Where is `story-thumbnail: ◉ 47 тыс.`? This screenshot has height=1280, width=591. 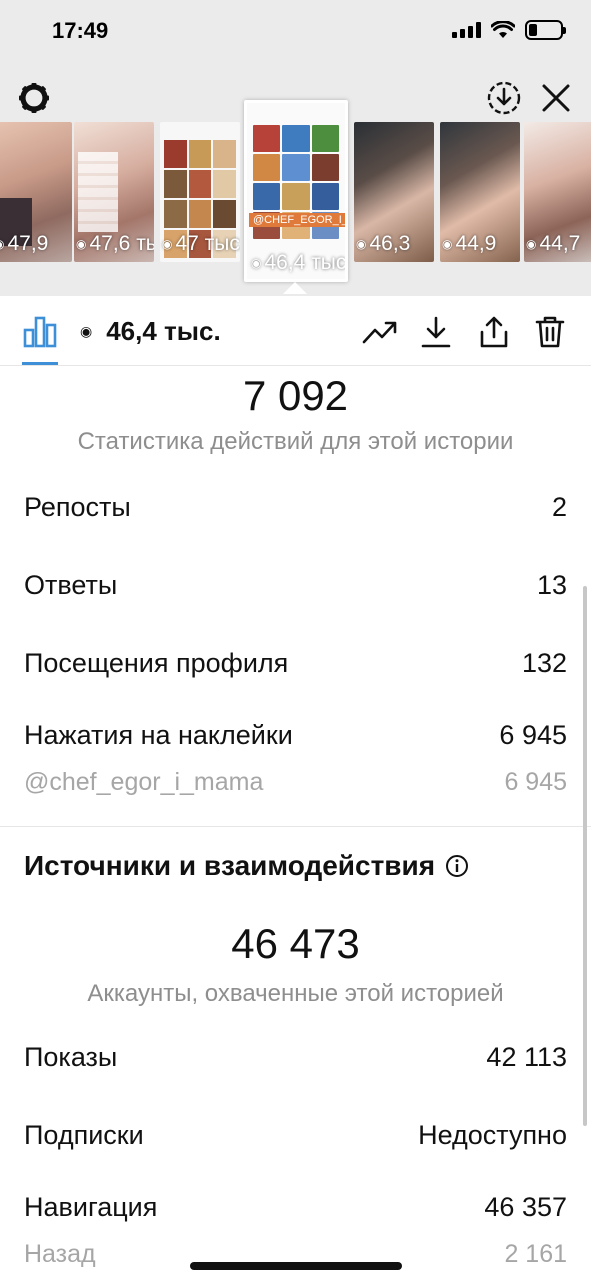
story-thumbnail: ◉ 47 тыс. is located at coordinates (200, 192).